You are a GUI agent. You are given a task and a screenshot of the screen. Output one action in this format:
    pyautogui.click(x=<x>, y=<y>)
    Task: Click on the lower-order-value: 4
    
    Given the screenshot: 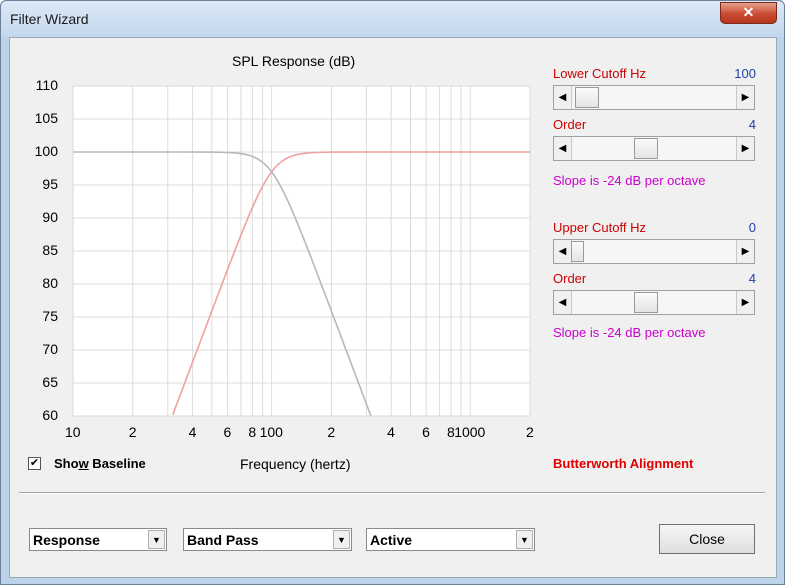 What is the action you would take?
    pyautogui.click(x=752, y=124)
    